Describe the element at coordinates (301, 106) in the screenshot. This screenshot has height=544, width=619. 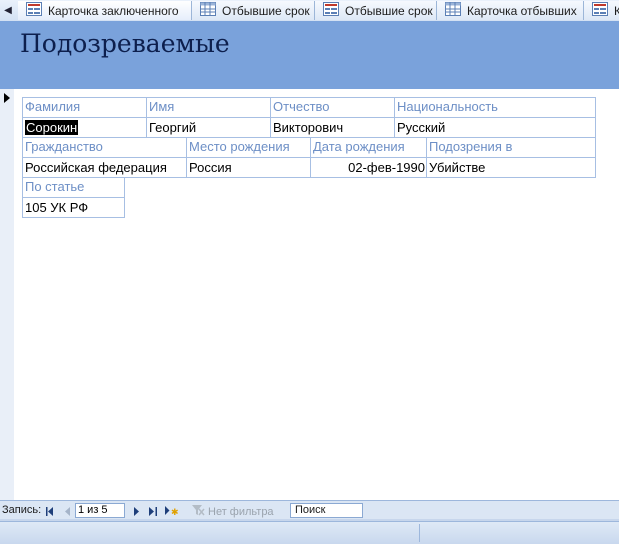
I see `patronymic-label: Отчество` at that location.